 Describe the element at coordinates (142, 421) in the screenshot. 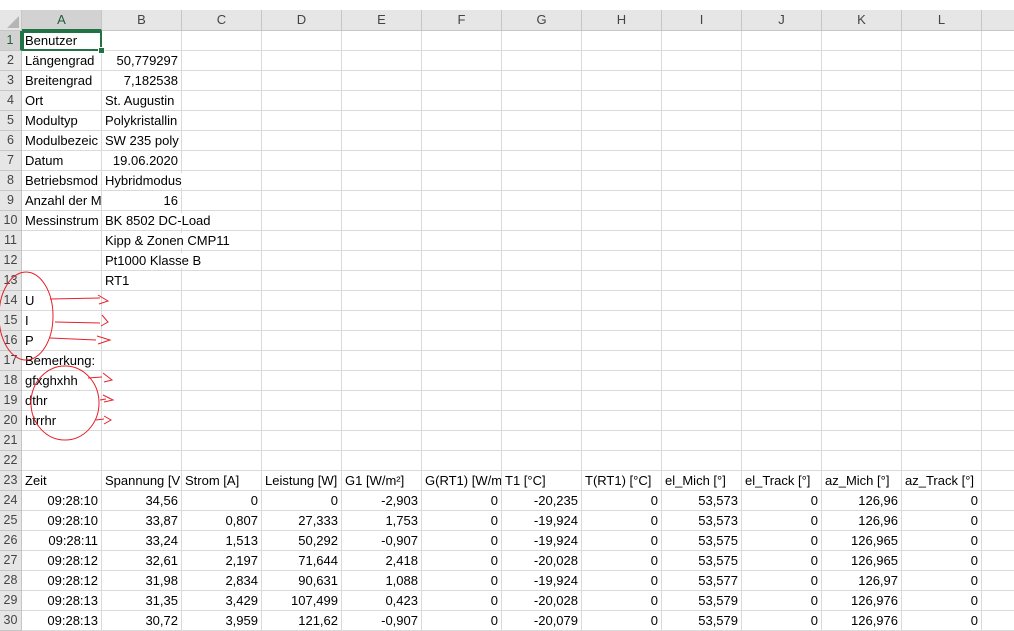

I see `cell-B20` at that location.